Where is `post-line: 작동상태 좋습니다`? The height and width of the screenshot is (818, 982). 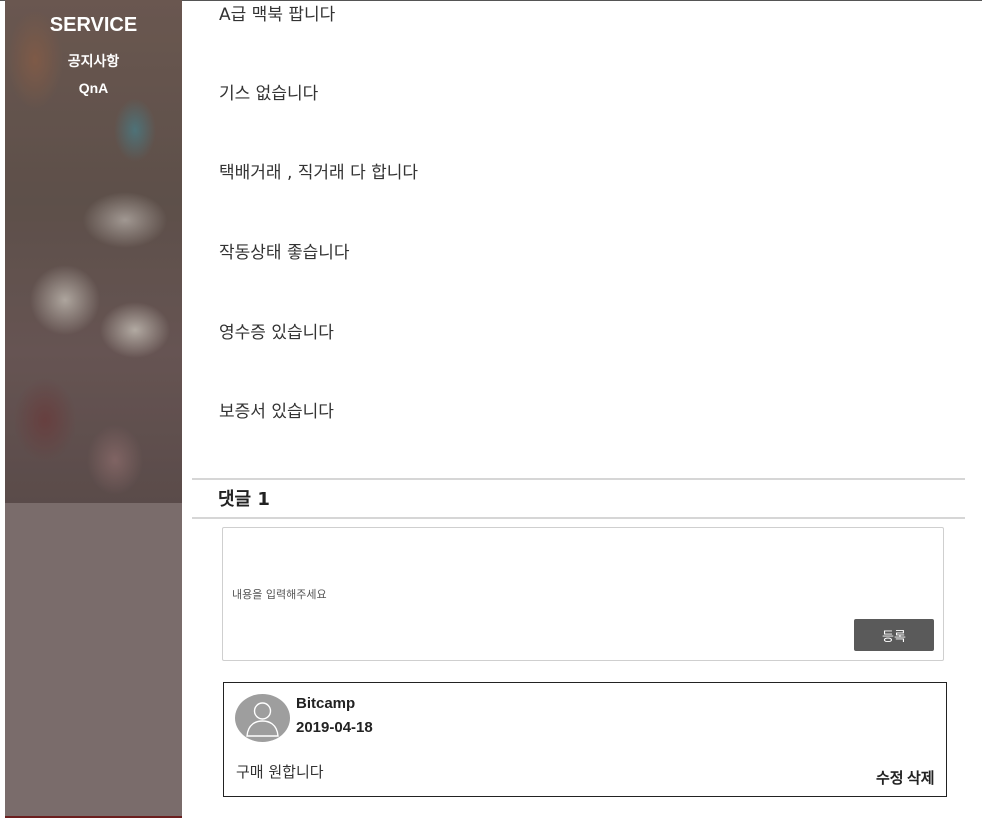 post-line: 작동상태 좋습니다 is located at coordinates (284, 253).